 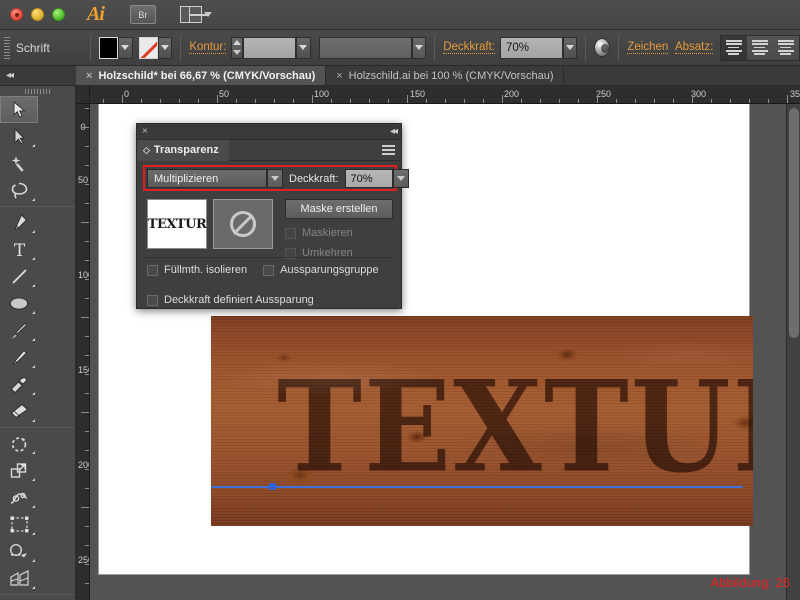 I want to click on type-tool: T, so click(x=19, y=249).